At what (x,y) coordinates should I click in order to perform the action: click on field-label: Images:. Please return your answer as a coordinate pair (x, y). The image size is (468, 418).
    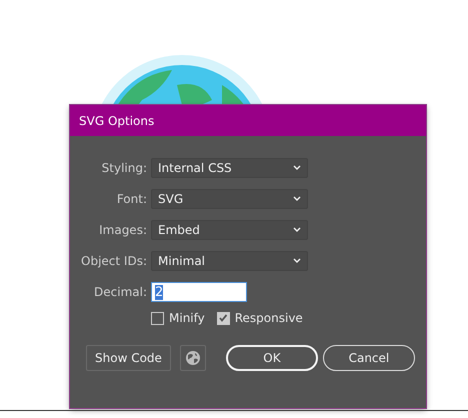
    Looking at the image, I should click on (123, 230).